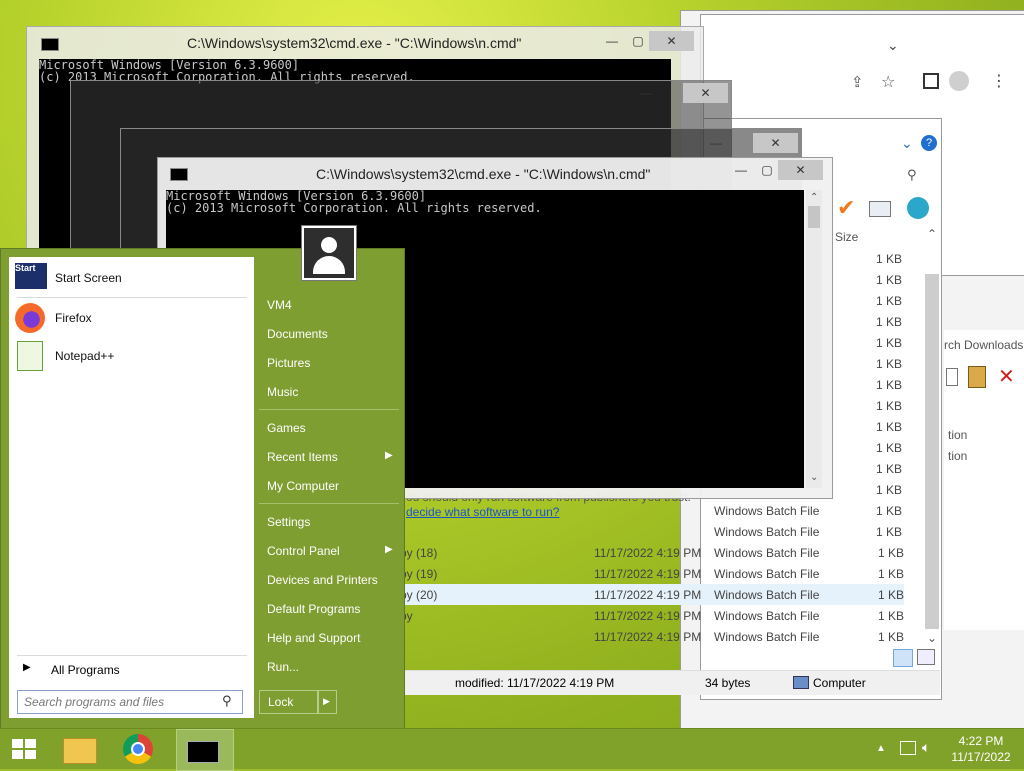 Image resolution: width=1024 pixels, height=771 pixels. What do you see at coordinates (846, 208) in the screenshot?
I see `check-icon: ✔` at bounding box center [846, 208].